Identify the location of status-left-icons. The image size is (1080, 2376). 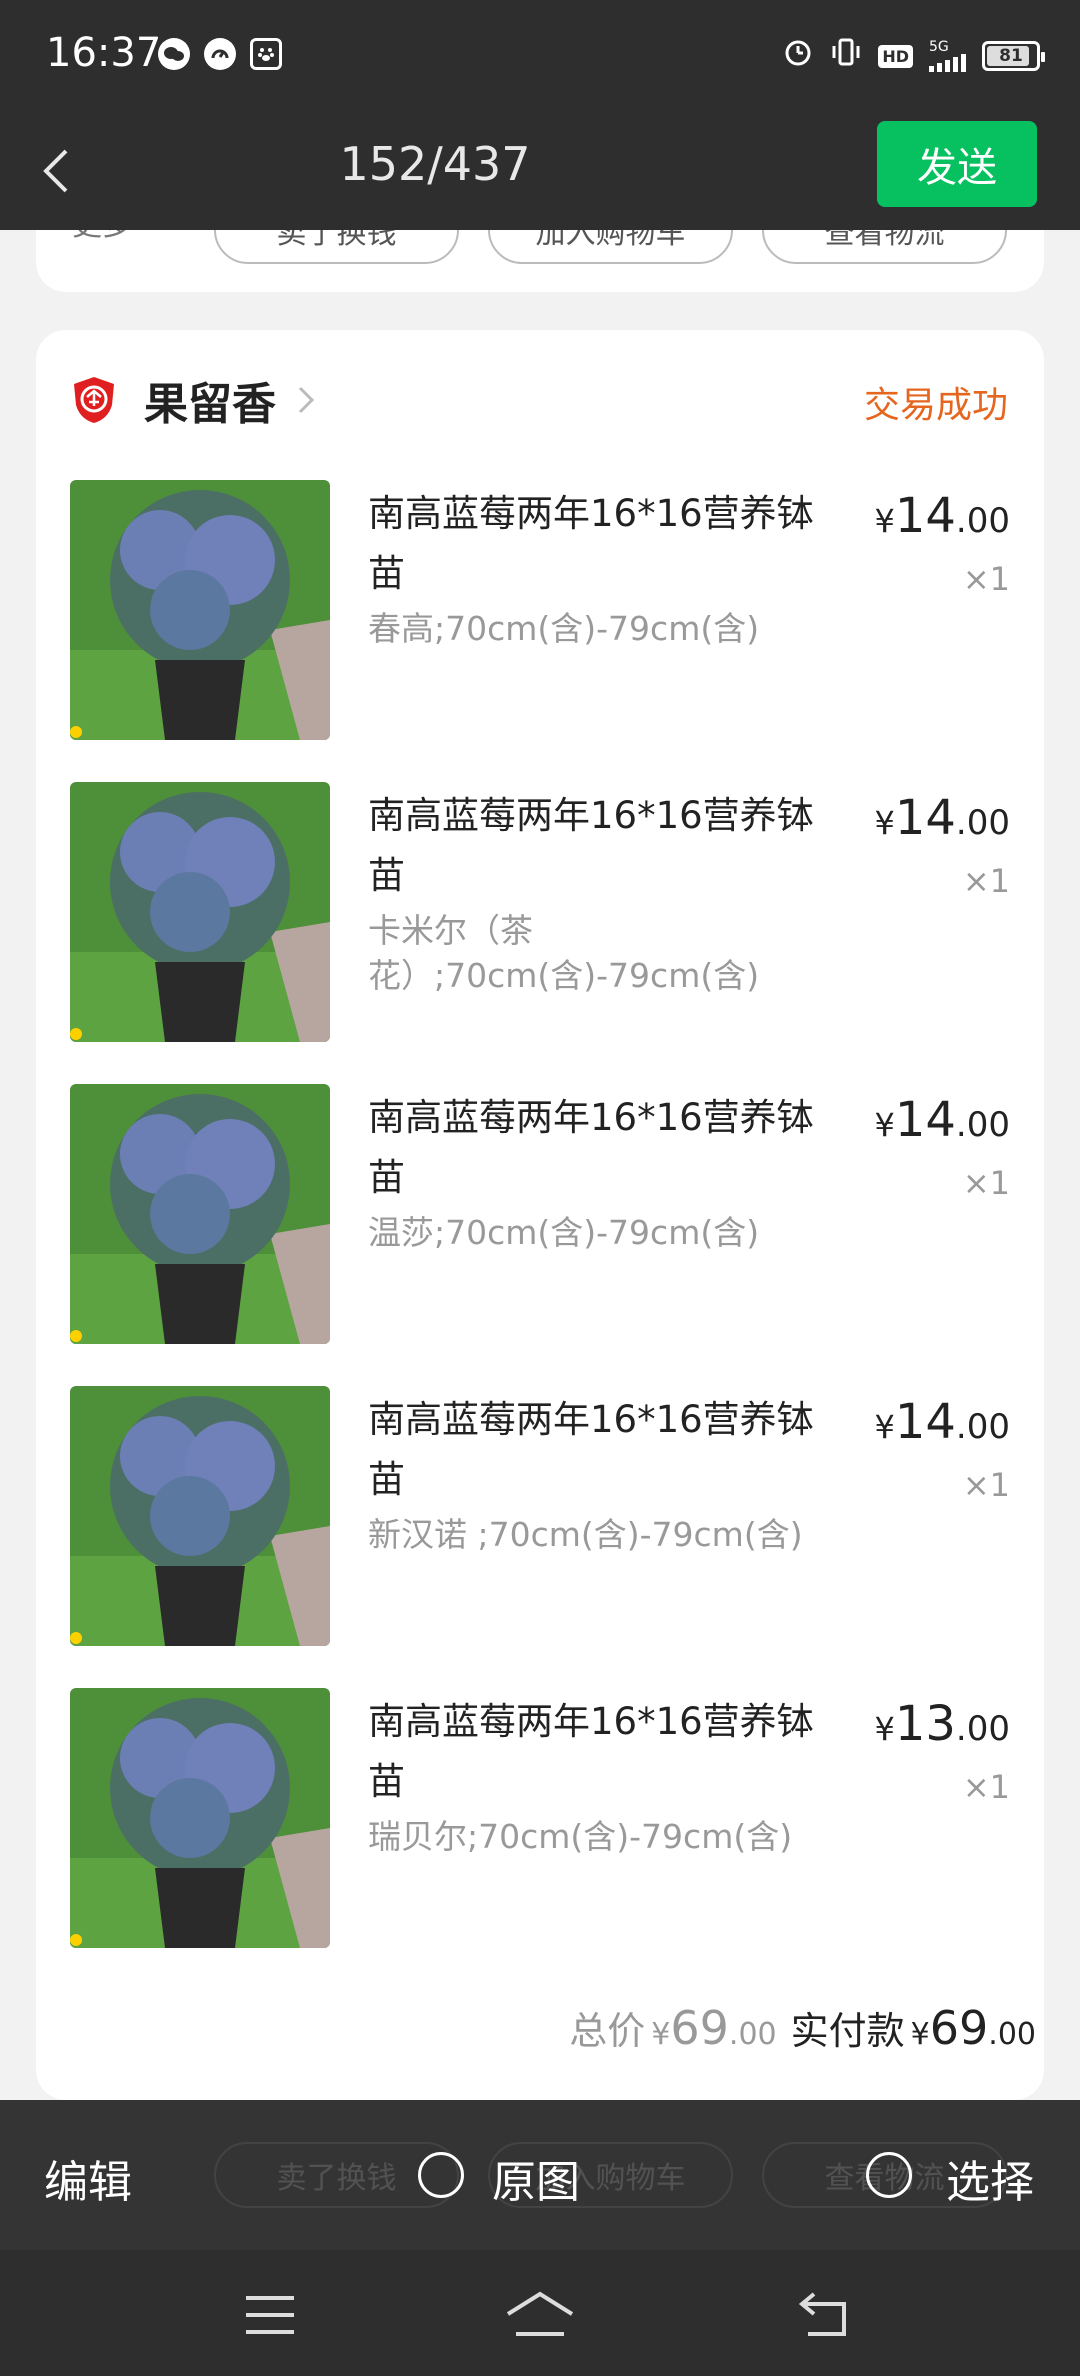
(220, 54).